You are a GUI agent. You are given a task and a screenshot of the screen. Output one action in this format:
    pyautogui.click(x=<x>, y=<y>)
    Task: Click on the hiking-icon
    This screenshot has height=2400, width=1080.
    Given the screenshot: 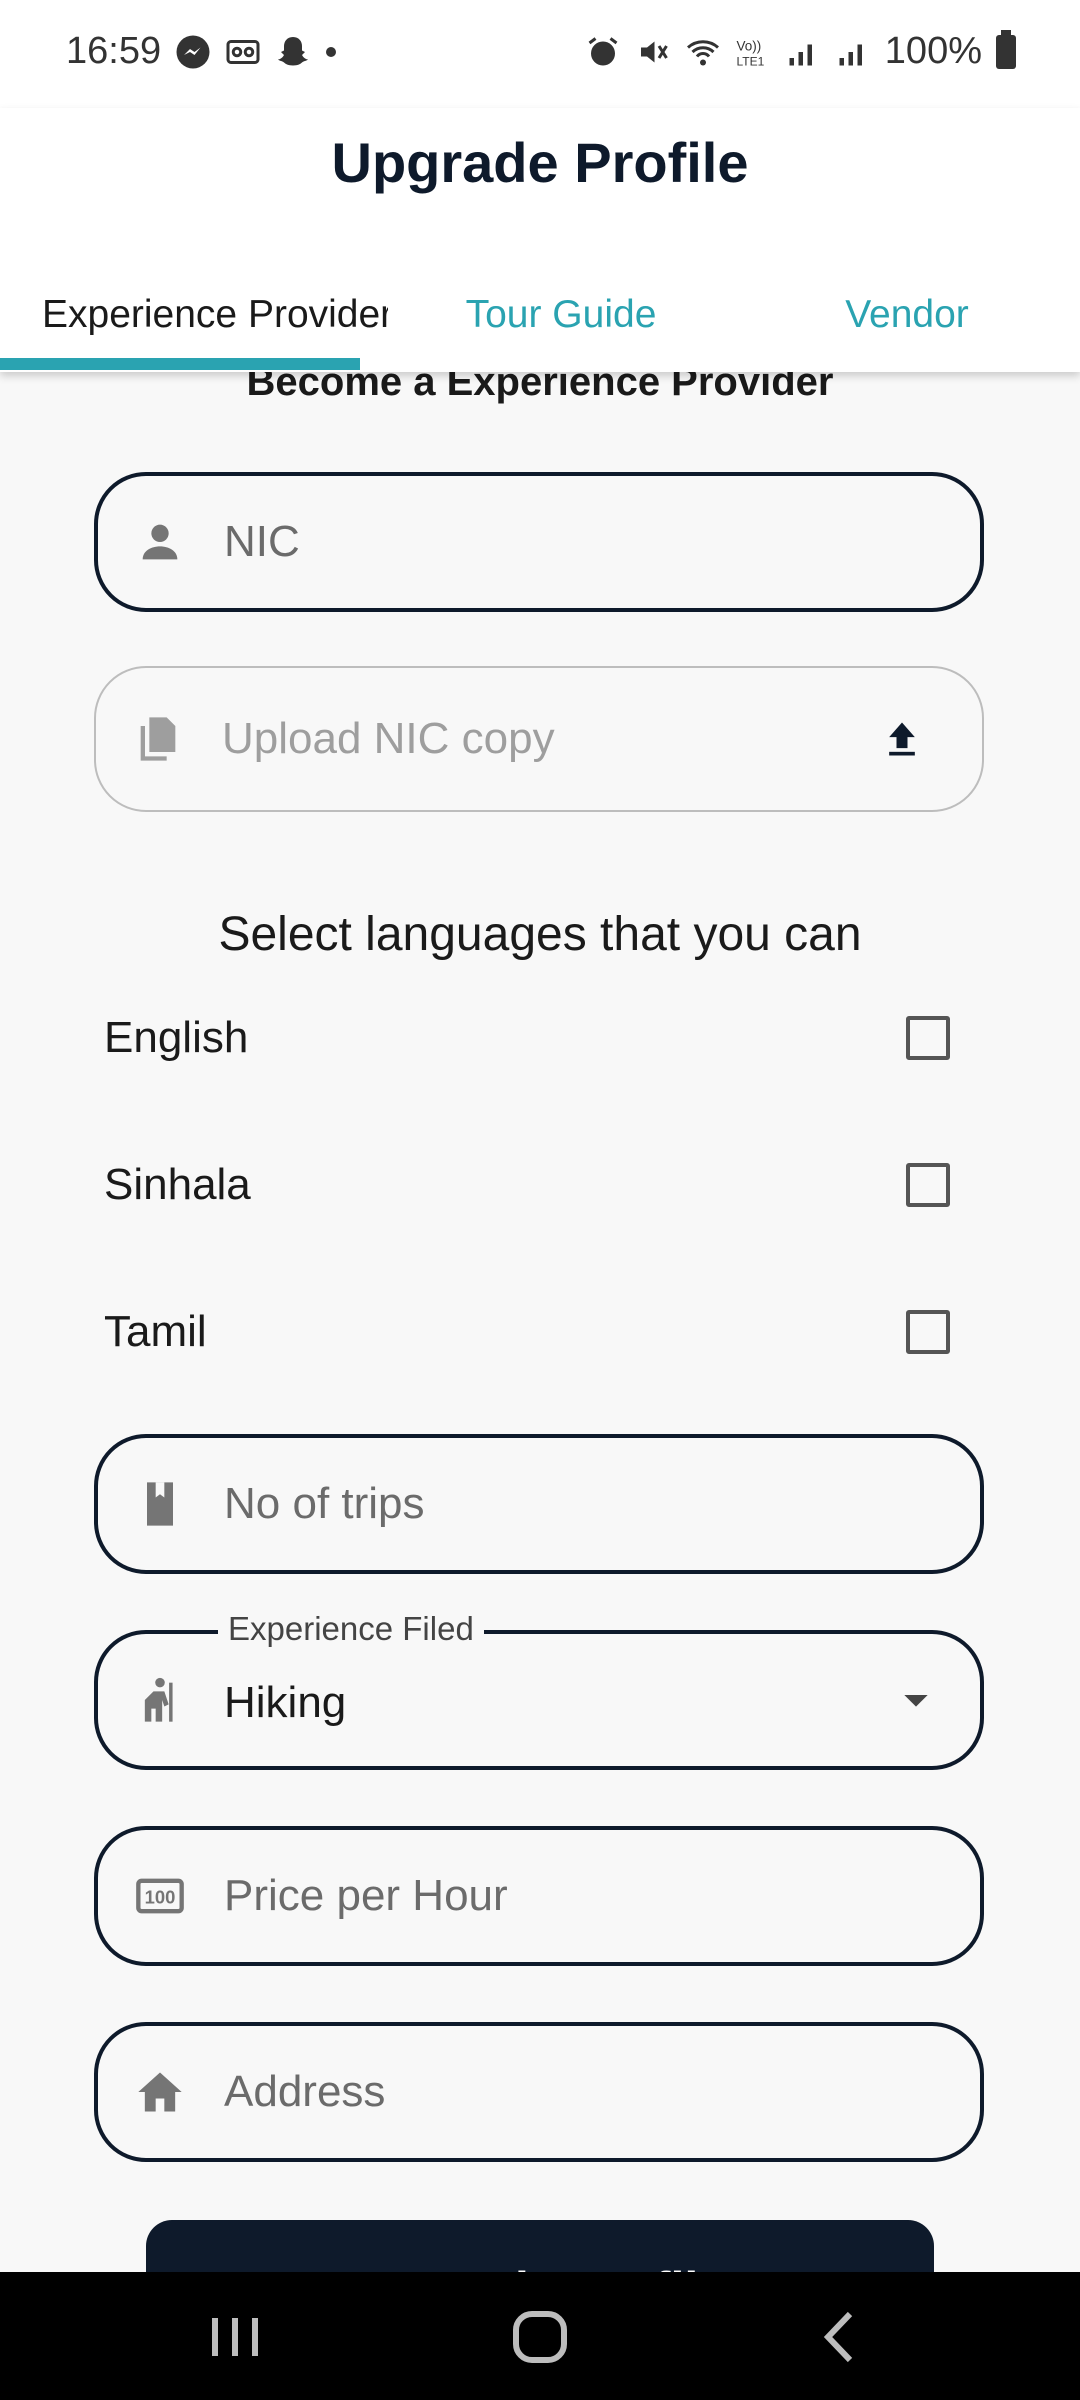 What is the action you would take?
    pyautogui.click(x=158, y=1699)
    